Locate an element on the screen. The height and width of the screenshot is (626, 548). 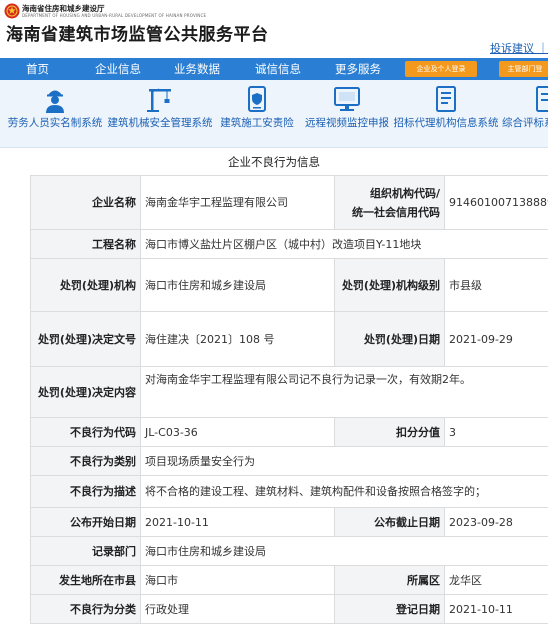
table-row: 工程名称 海口市博义盐灶片区棚户区（城中村）改造项目Y-11地块 is located at coordinates (289, 244).